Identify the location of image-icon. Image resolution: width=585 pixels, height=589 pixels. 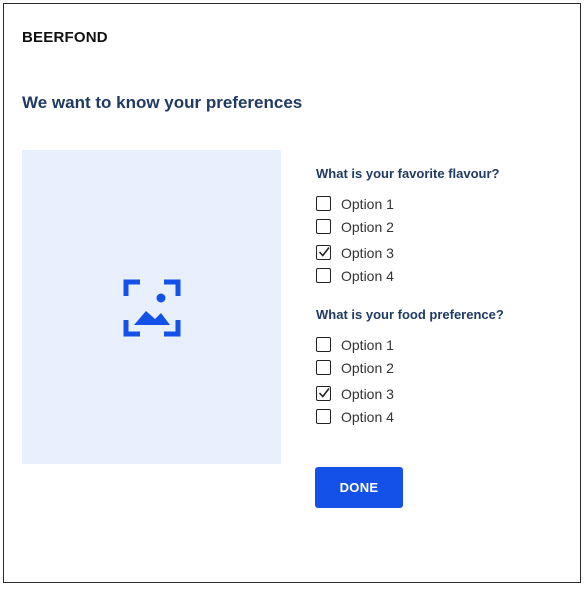
(152, 308).